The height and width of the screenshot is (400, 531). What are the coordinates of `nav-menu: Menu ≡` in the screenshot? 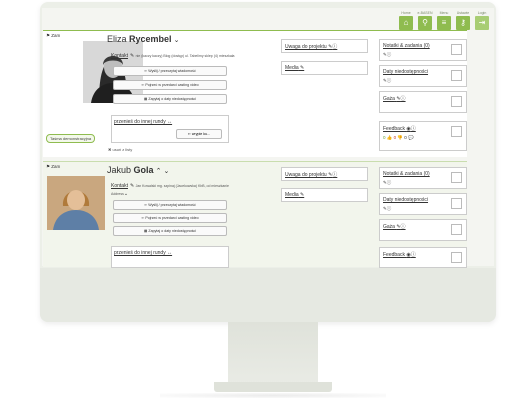 It's located at (444, 20).